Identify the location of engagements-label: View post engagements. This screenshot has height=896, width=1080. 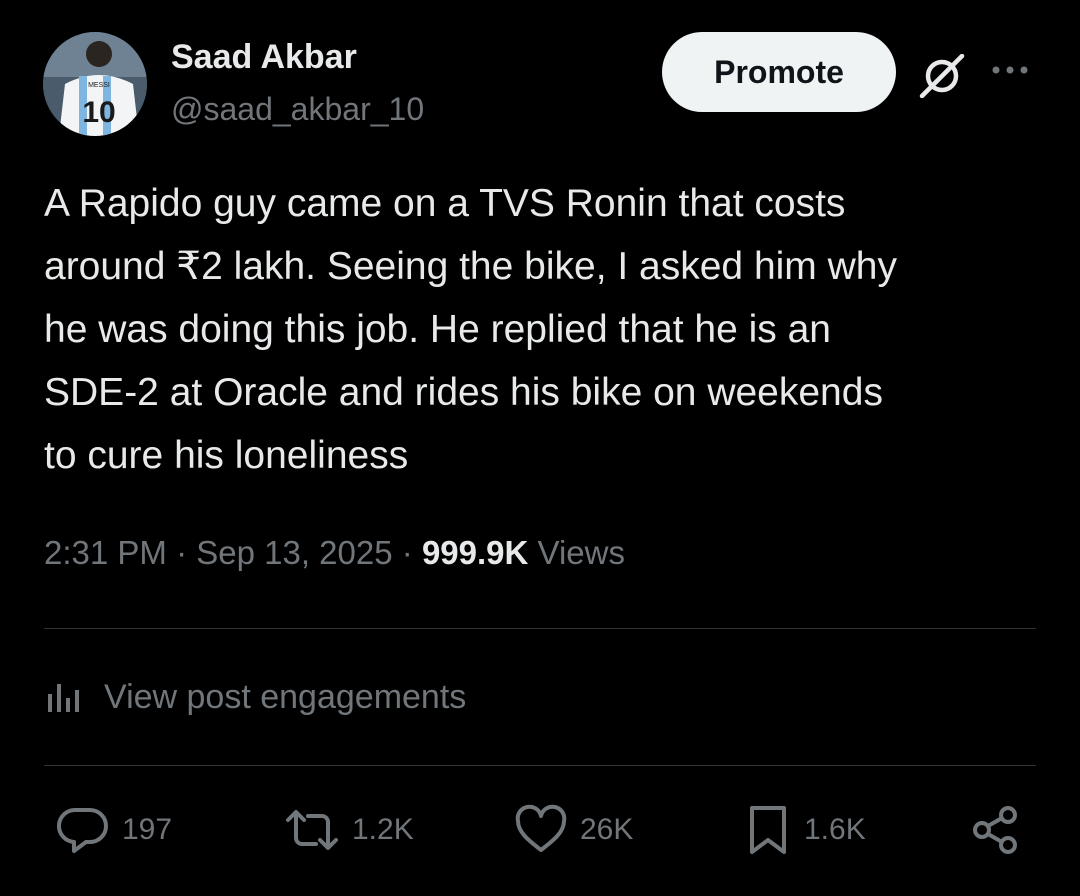
(285, 696).